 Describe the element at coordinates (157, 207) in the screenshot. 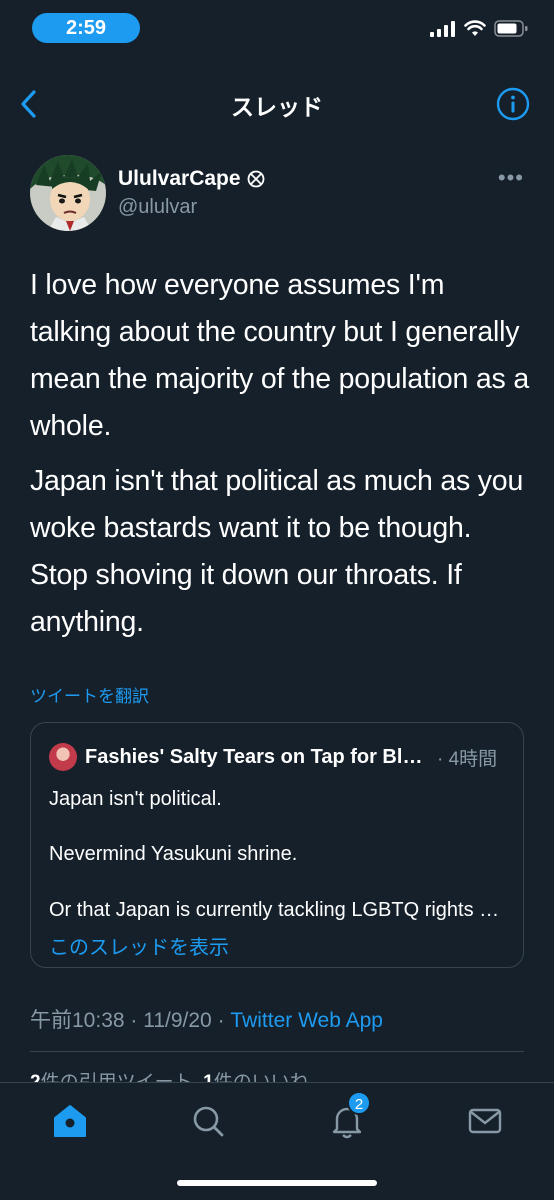

I see `author-handle: @ululvar` at that location.